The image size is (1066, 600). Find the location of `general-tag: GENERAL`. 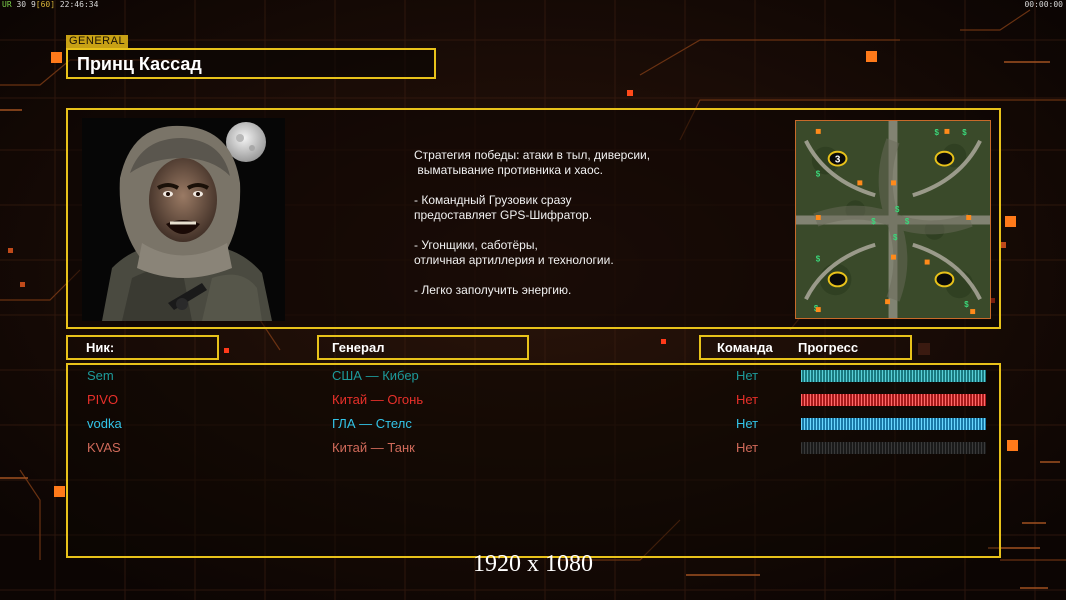

general-tag: GENERAL is located at coordinates (97, 41).